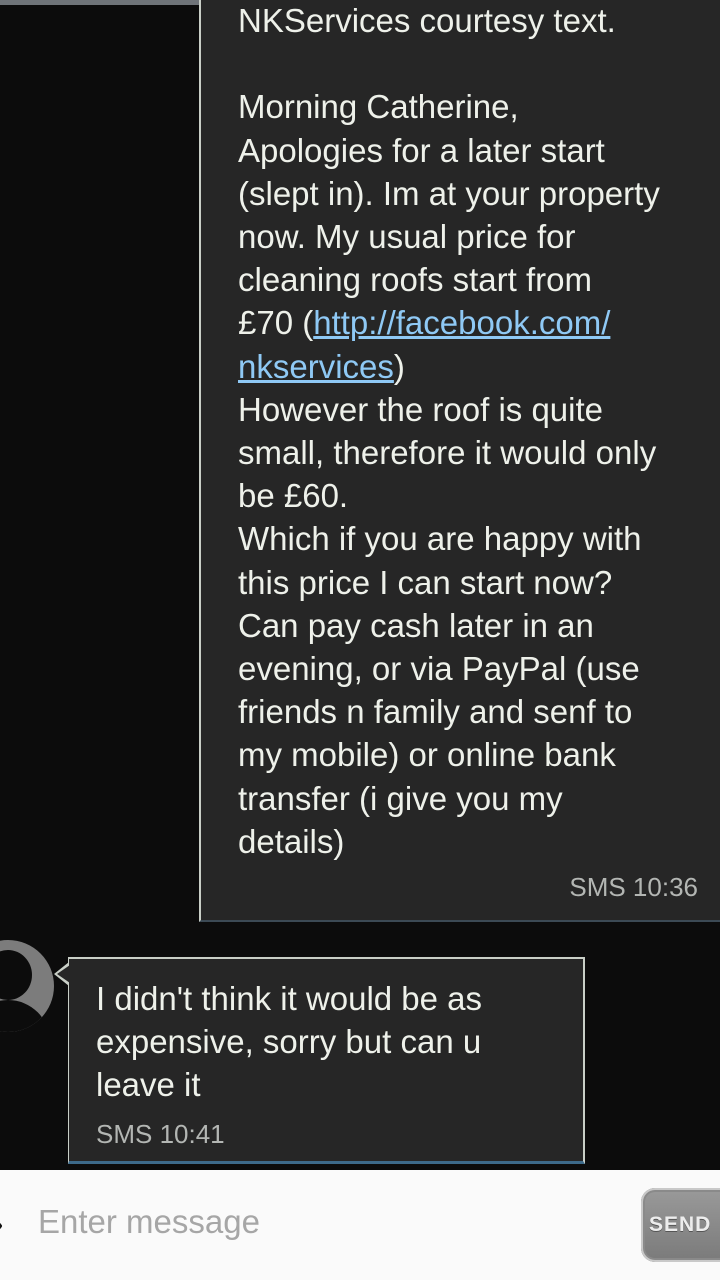  I want to click on message-input, so click(328, 1222).